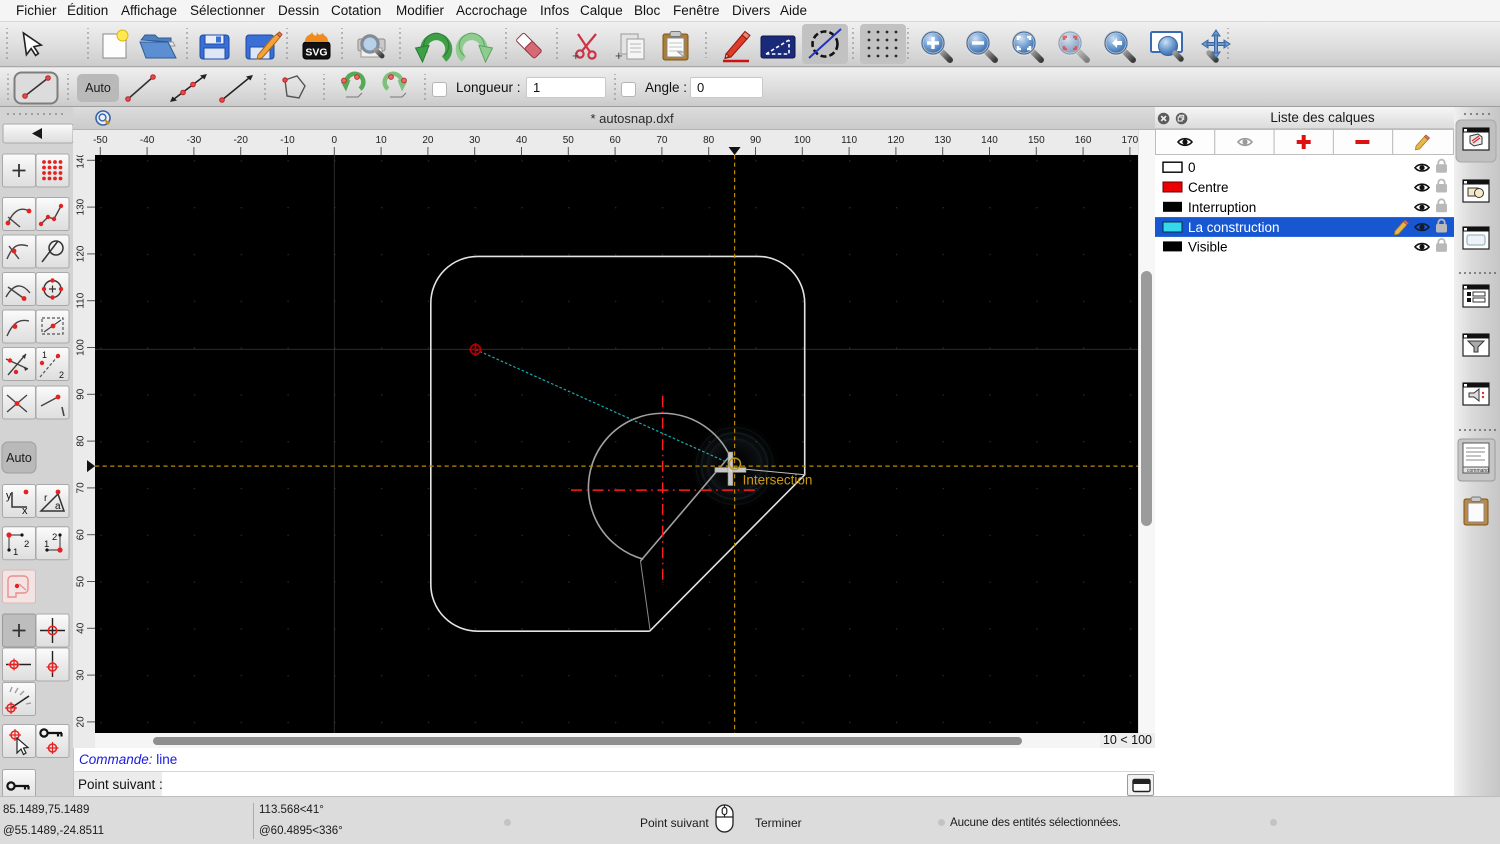  Describe the element at coordinates (147, 140) in the screenshot. I see `svg-text: -40` at that location.